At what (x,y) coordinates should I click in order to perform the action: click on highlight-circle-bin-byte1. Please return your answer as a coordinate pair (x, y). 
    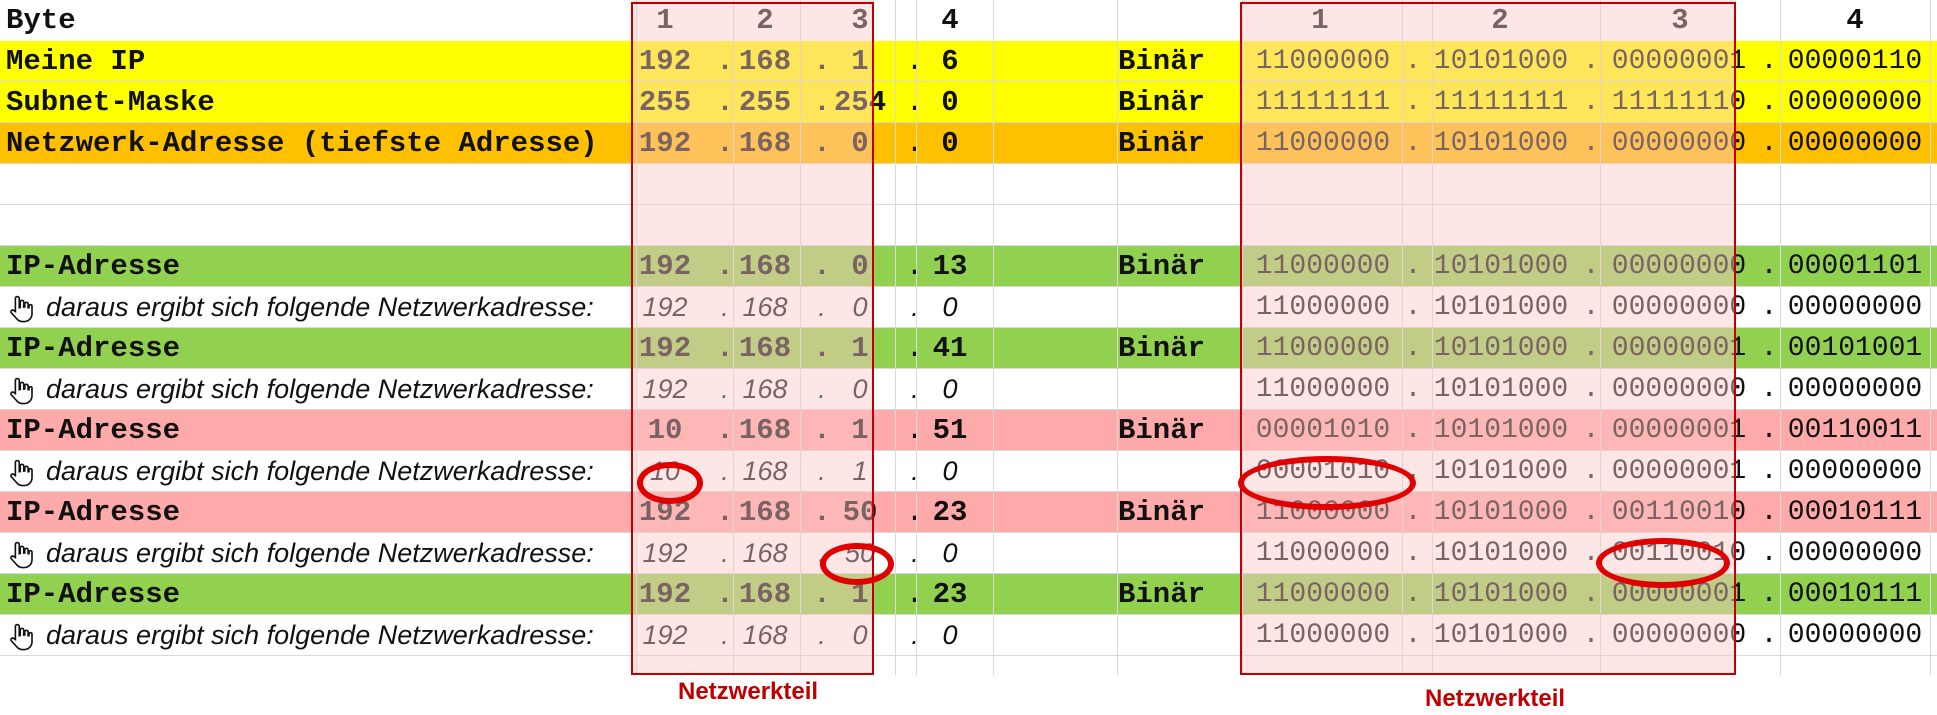
    Looking at the image, I should click on (1327, 483).